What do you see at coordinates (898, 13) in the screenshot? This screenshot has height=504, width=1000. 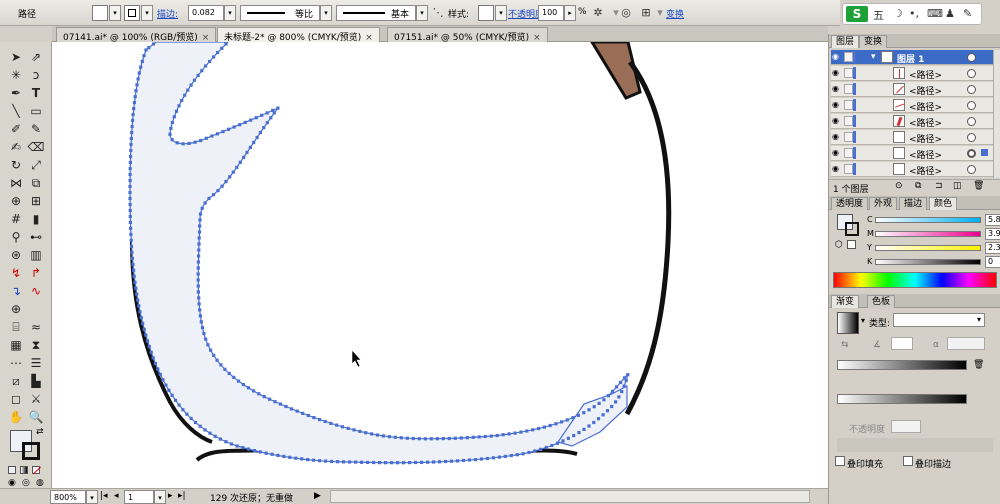 I see `moon-icon: ☽` at bounding box center [898, 13].